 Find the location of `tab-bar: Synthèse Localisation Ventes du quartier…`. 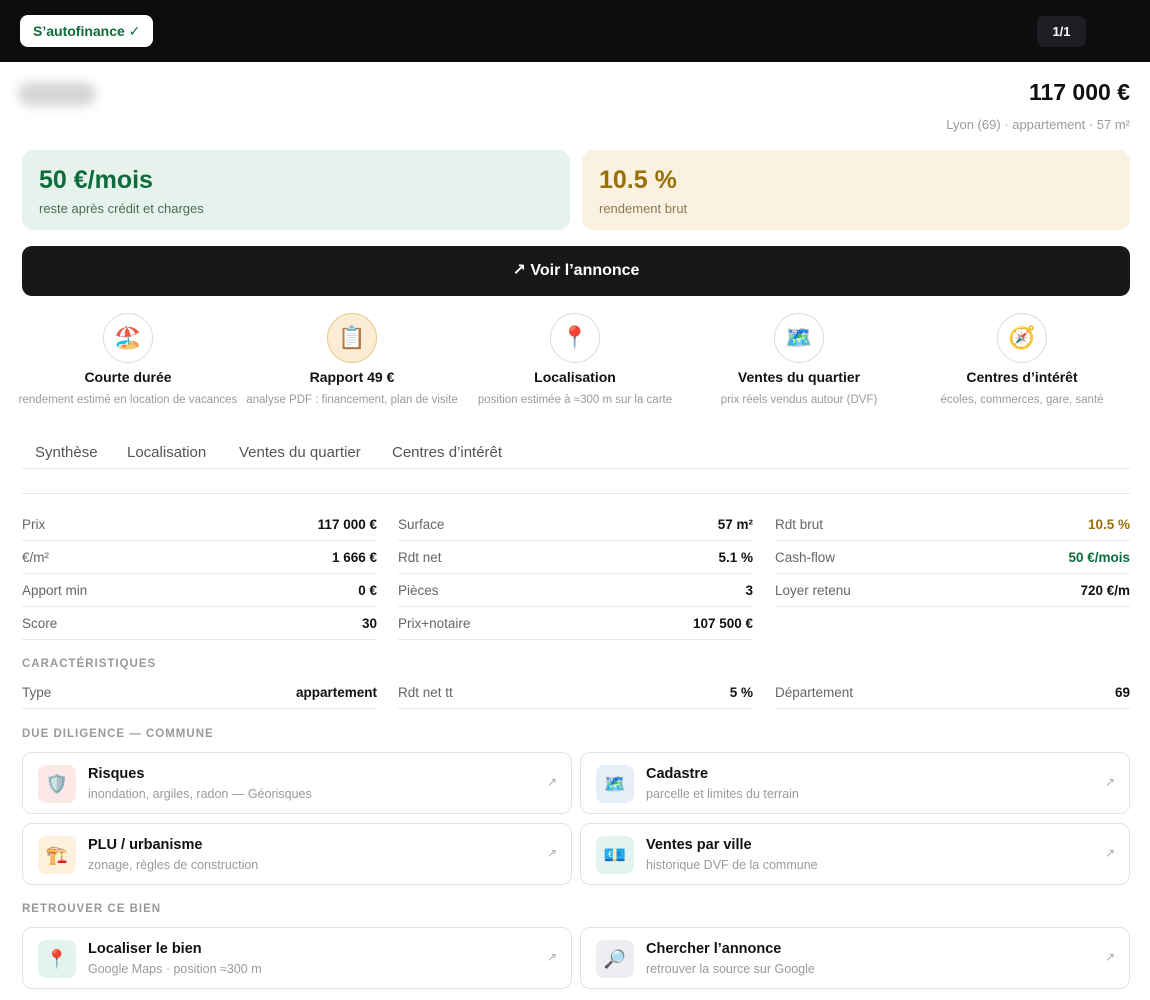

tab-bar: Synthèse Localisation Ventes du quartier… is located at coordinates (576, 452).